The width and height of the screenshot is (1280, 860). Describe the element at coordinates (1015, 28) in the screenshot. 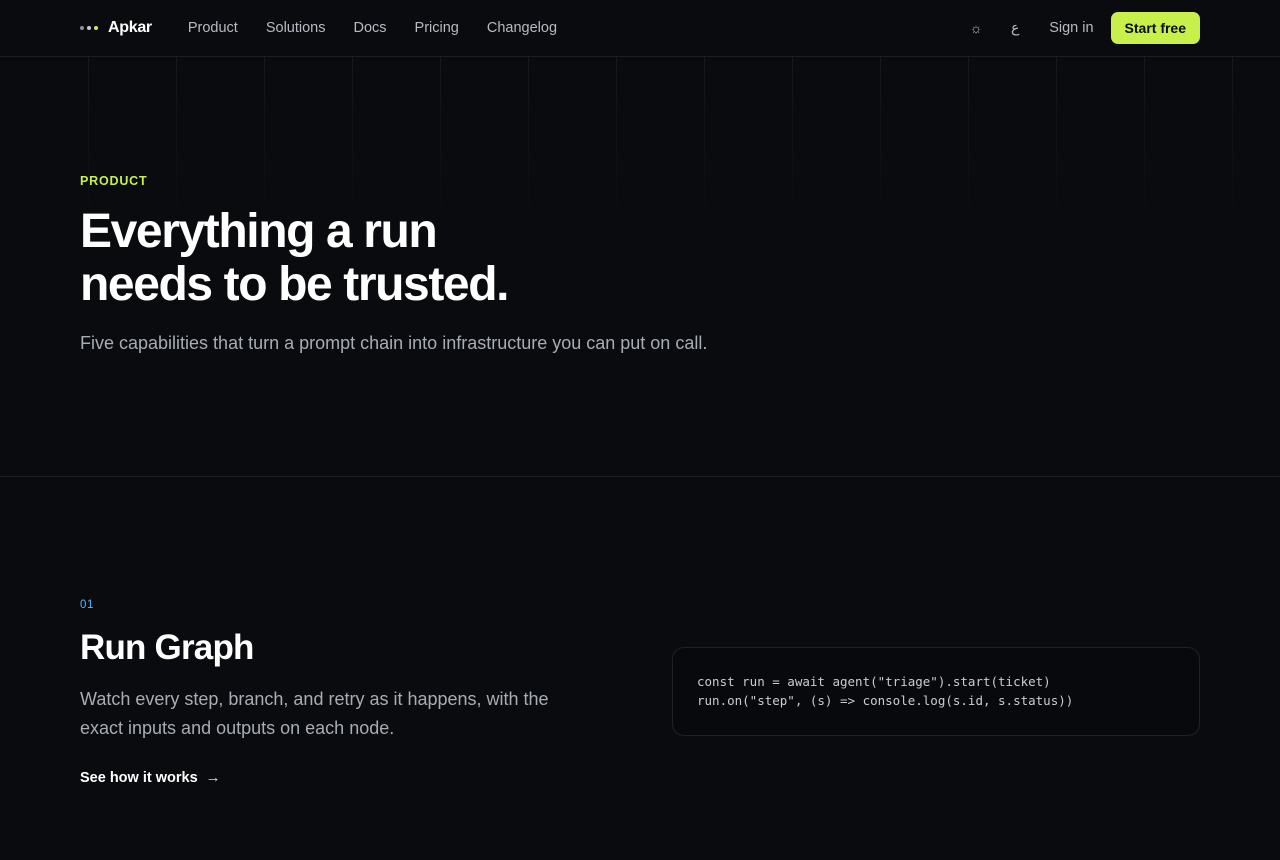

I see `language-icon: ع` at that location.